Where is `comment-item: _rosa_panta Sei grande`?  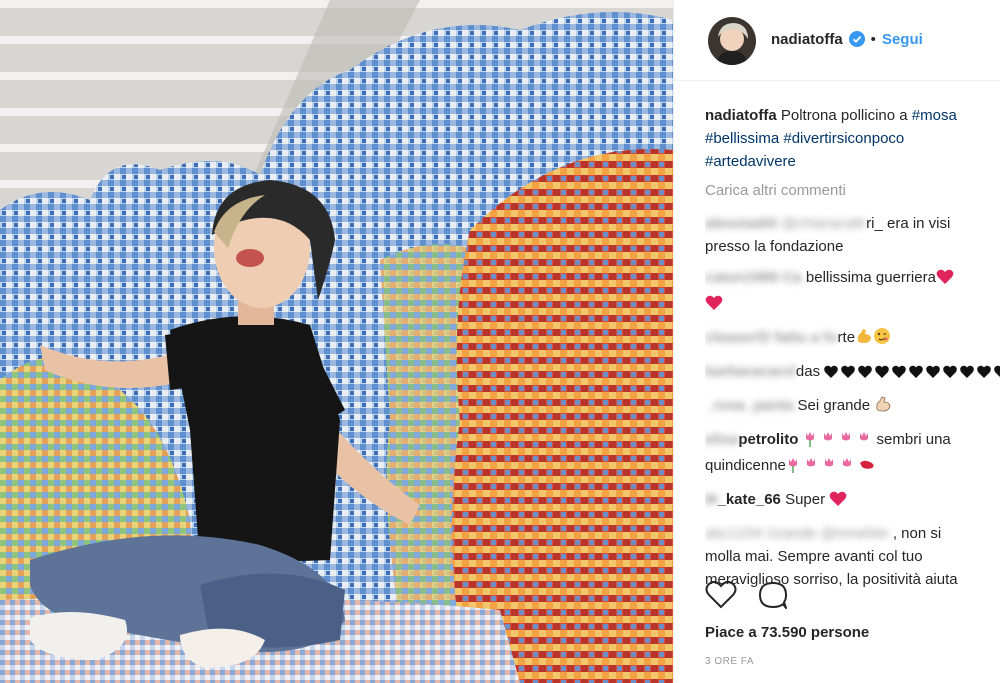
comment-item: _rosa_panta Sei grande is located at coordinates (852, 407).